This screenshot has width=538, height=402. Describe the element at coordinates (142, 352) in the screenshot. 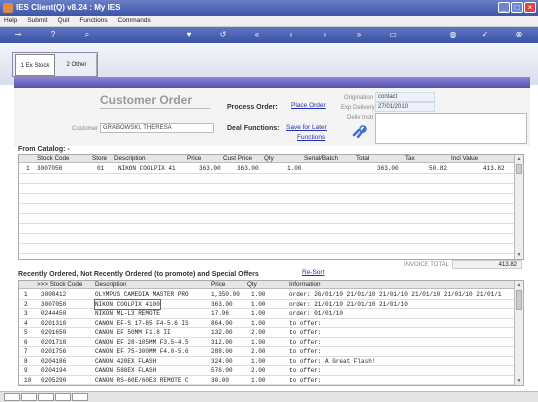

I see `desc-cell: CANON EF 75-300MM F4.0-5.6` at that location.